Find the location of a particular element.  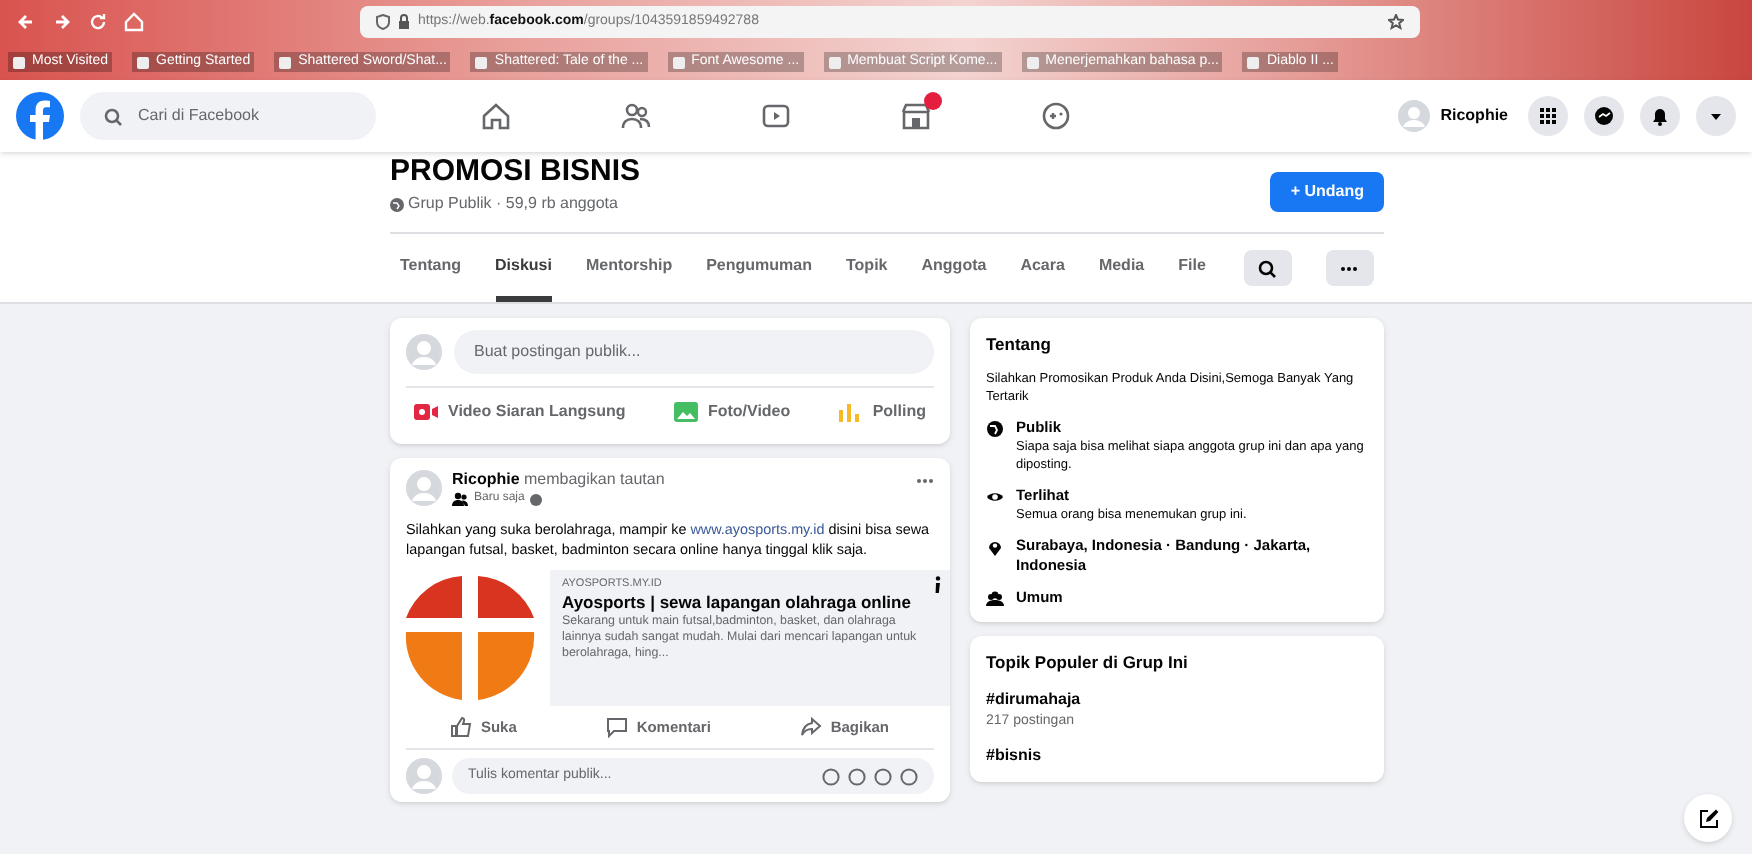

game-controller-icon is located at coordinates (1056, 116).